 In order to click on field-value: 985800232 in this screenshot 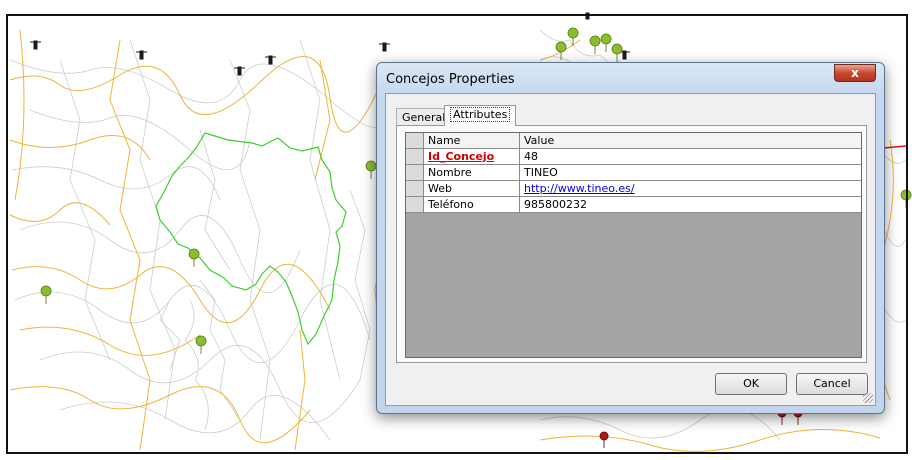, I will do `click(690, 205)`.